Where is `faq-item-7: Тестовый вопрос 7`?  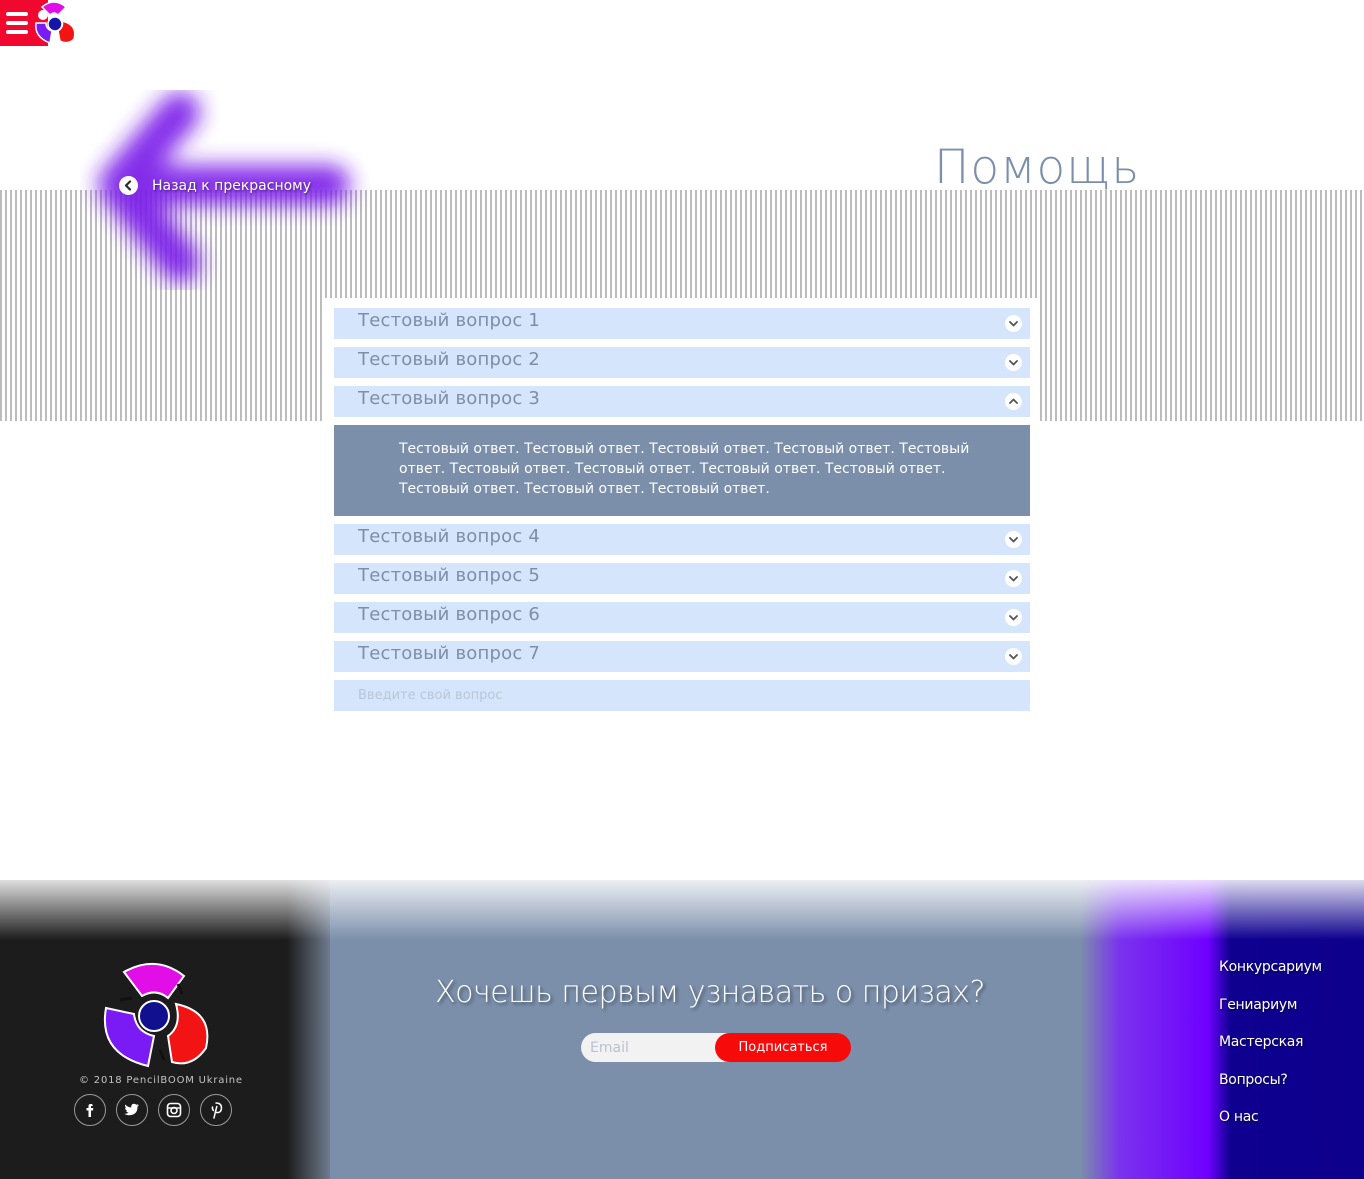 faq-item-7: Тестовый вопрос 7 is located at coordinates (682, 656).